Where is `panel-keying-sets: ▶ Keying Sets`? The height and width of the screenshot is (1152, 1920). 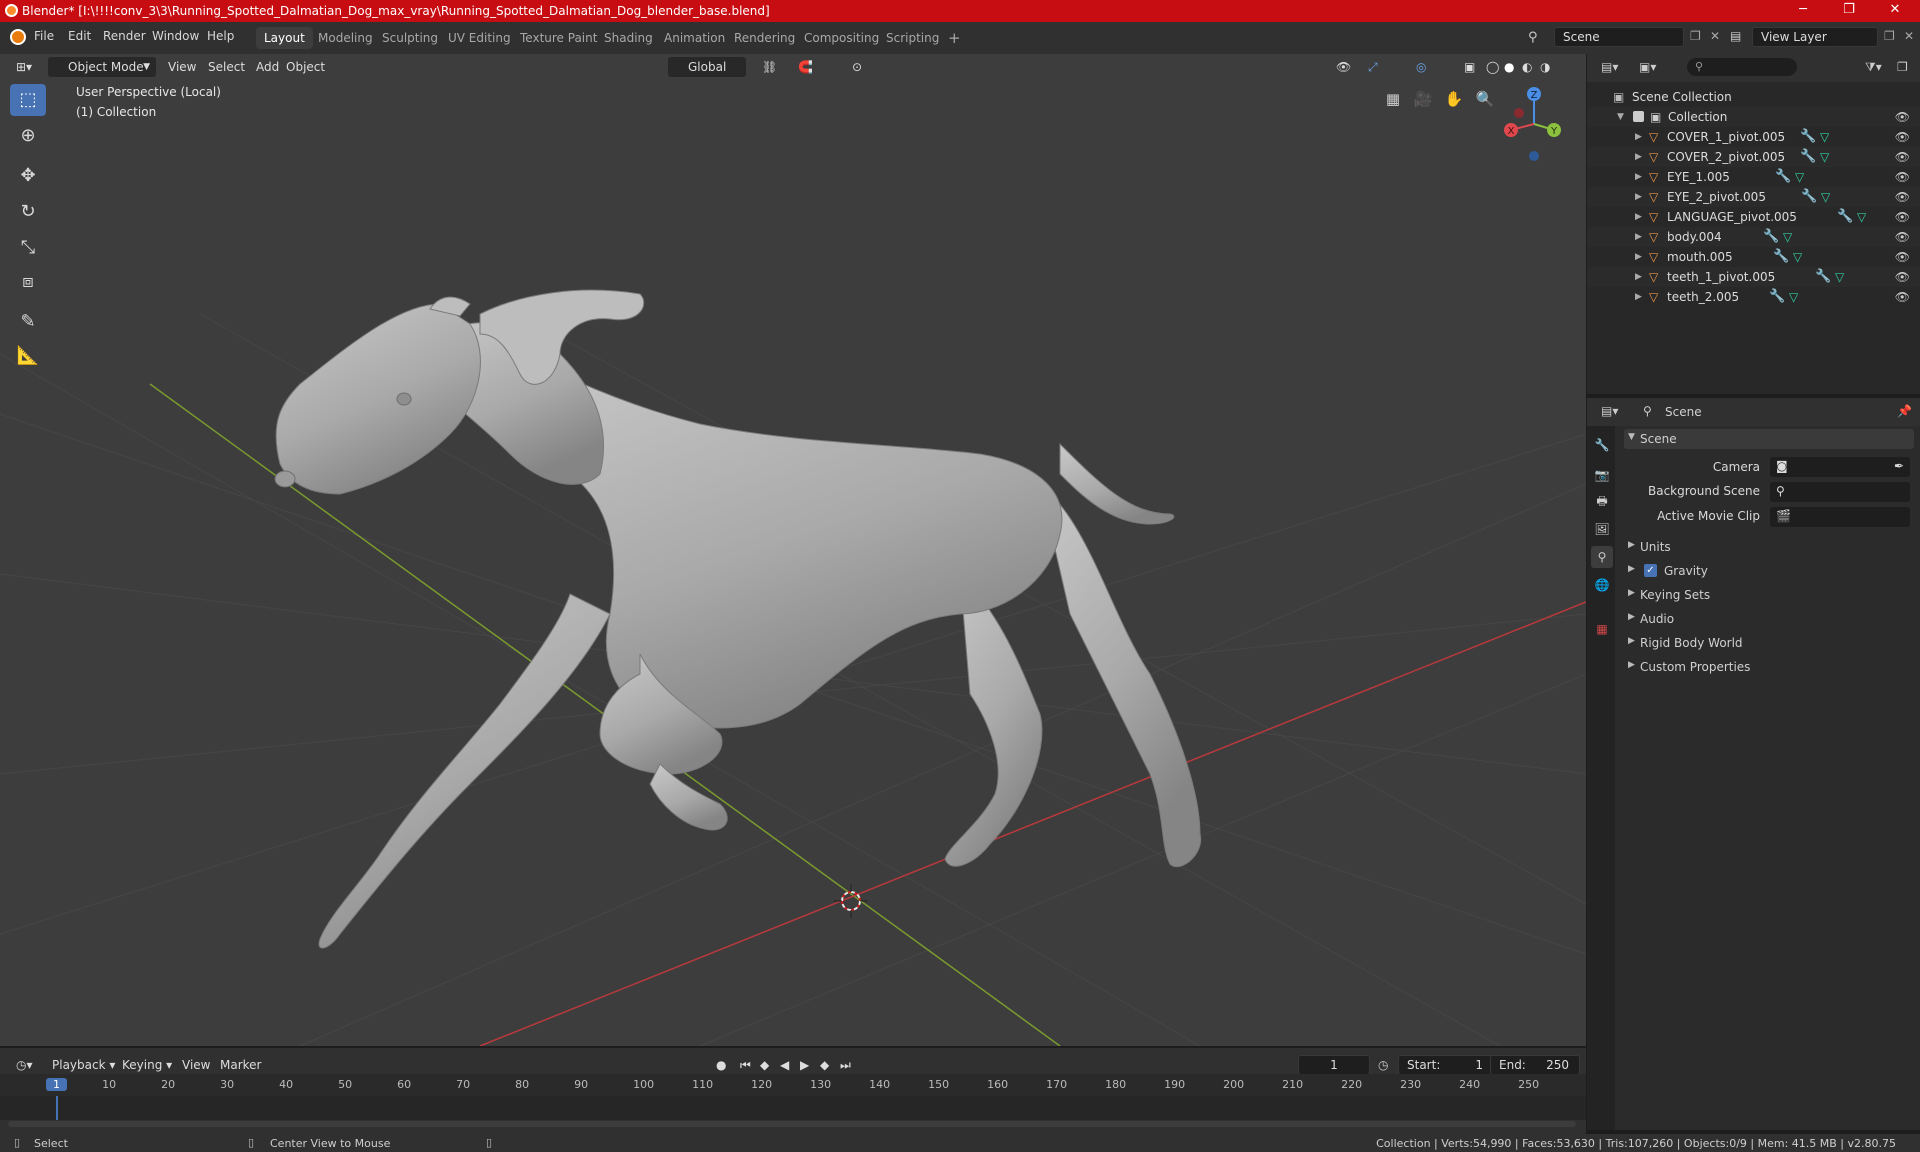
panel-keying-sets: ▶ Keying Sets is located at coordinates (1769, 595).